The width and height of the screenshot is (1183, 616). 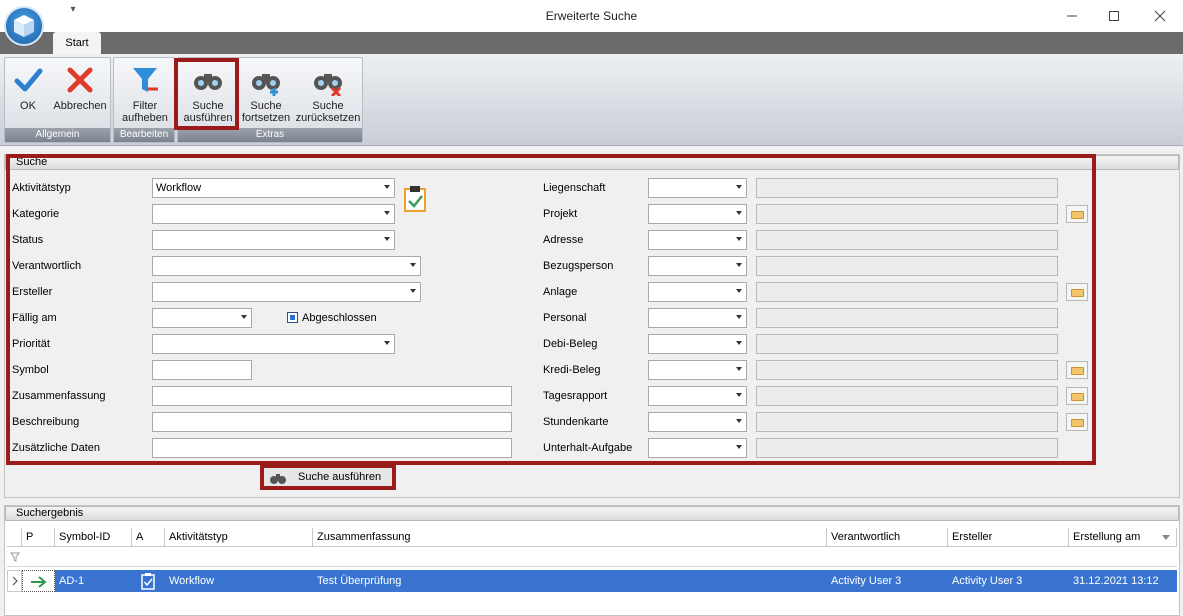 What do you see at coordinates (1166, 537) in the screenshot?
I see `sort-descending-icon` at bounding box center [1166, 537].